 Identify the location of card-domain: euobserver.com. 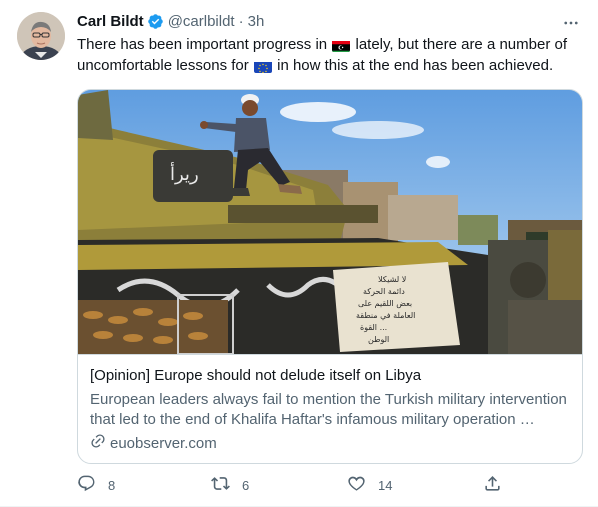
(153, 443).